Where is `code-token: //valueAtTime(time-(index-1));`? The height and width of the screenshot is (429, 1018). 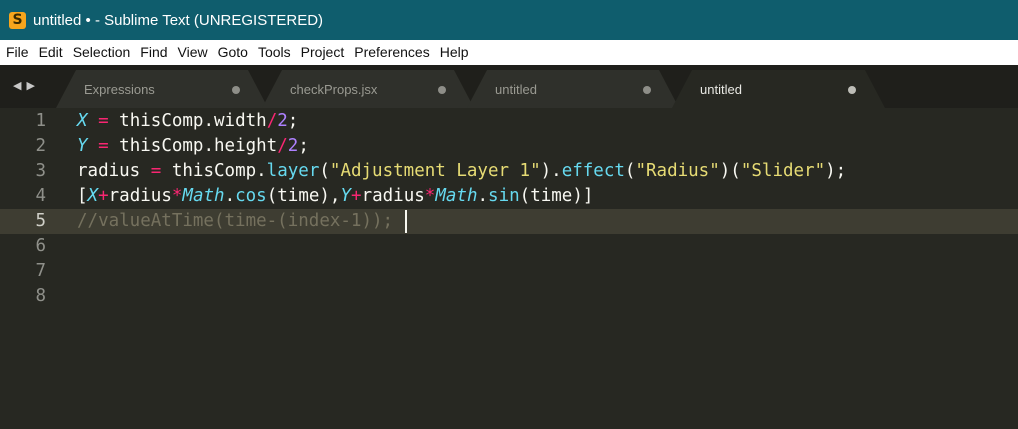
code-token: //valueAtTime(time-(index-1)); is located at coordinates (235, 221).